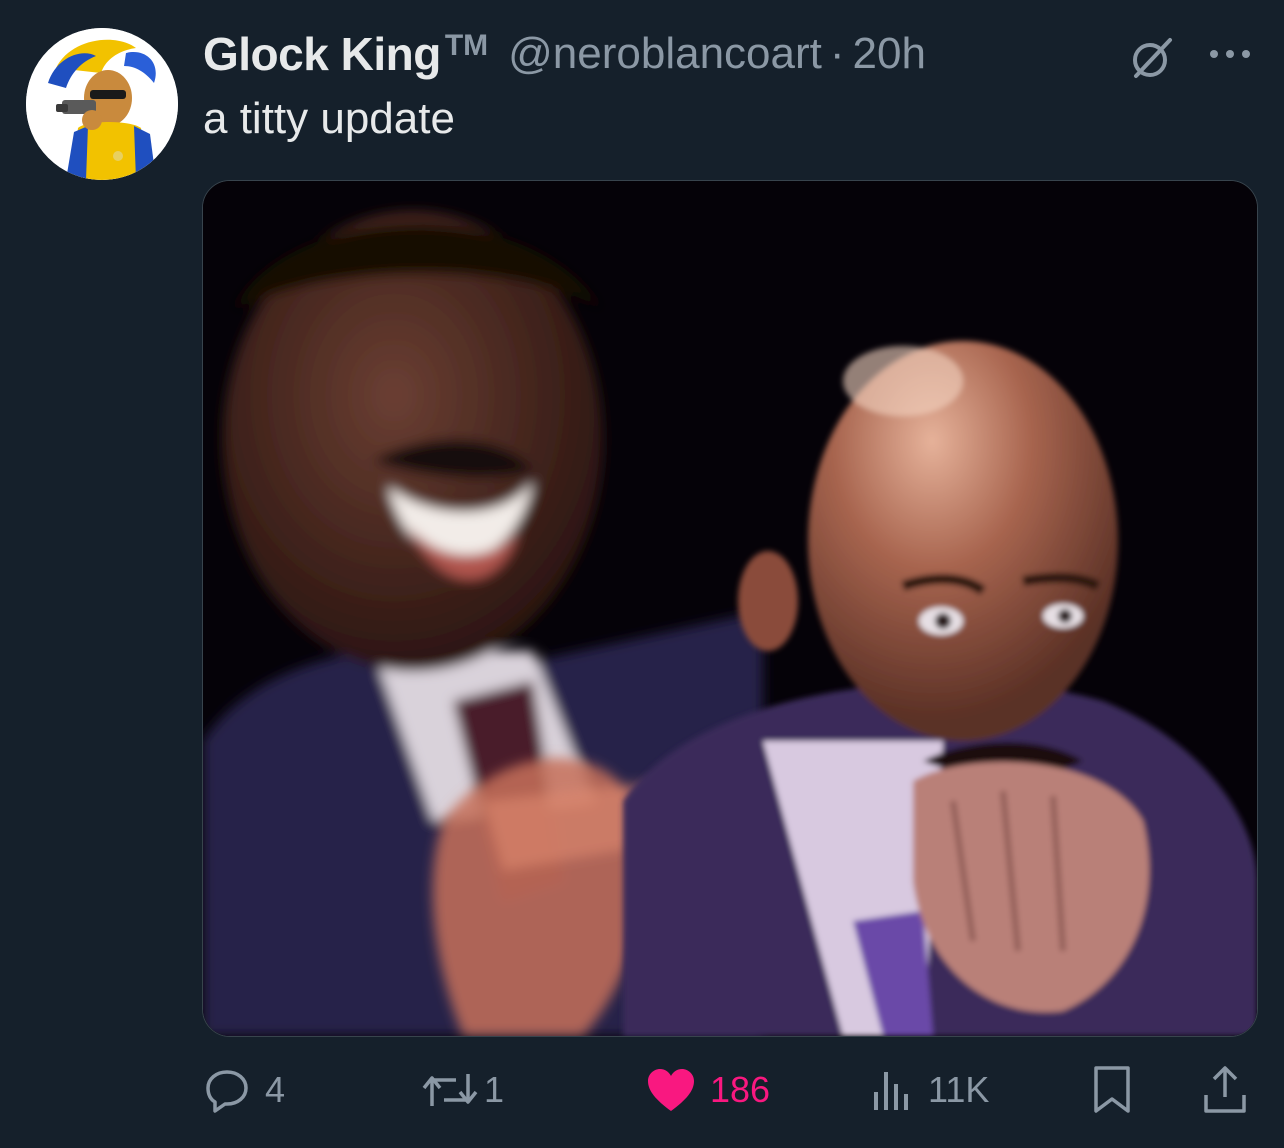 This screenshot has width=1284, height=1148. What do you see at coordinates (1152, 58) in the screenshot?
I see `grok-icon` at bounding box center [1152, 58].